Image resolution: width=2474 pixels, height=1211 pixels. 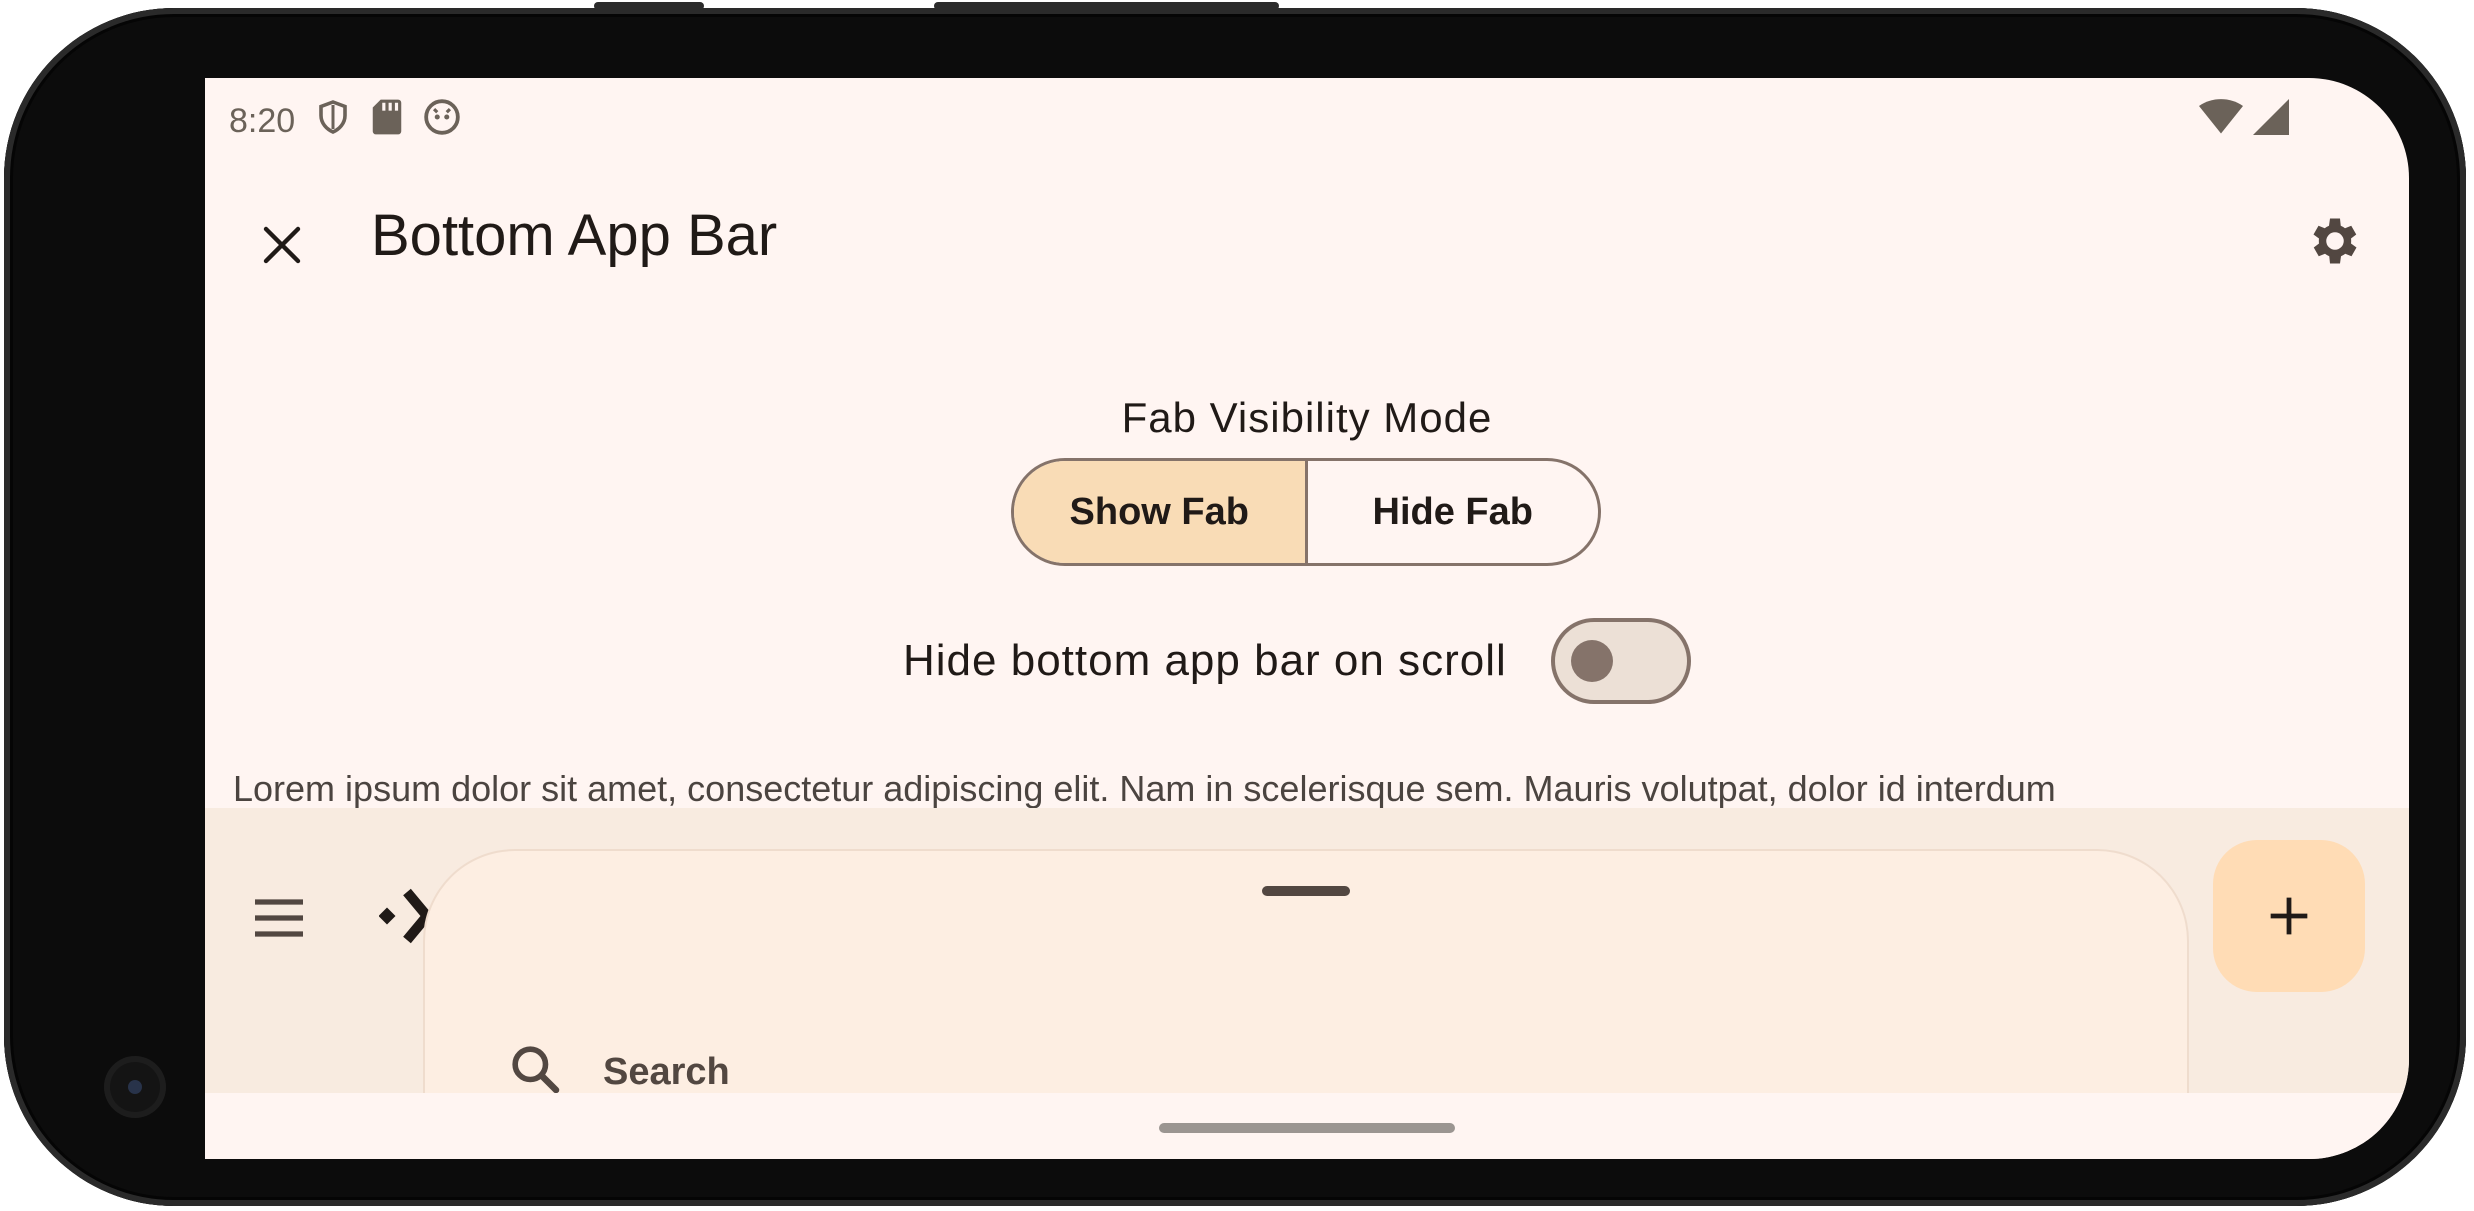 I want to click on close-button, so click(x=282, y=245).